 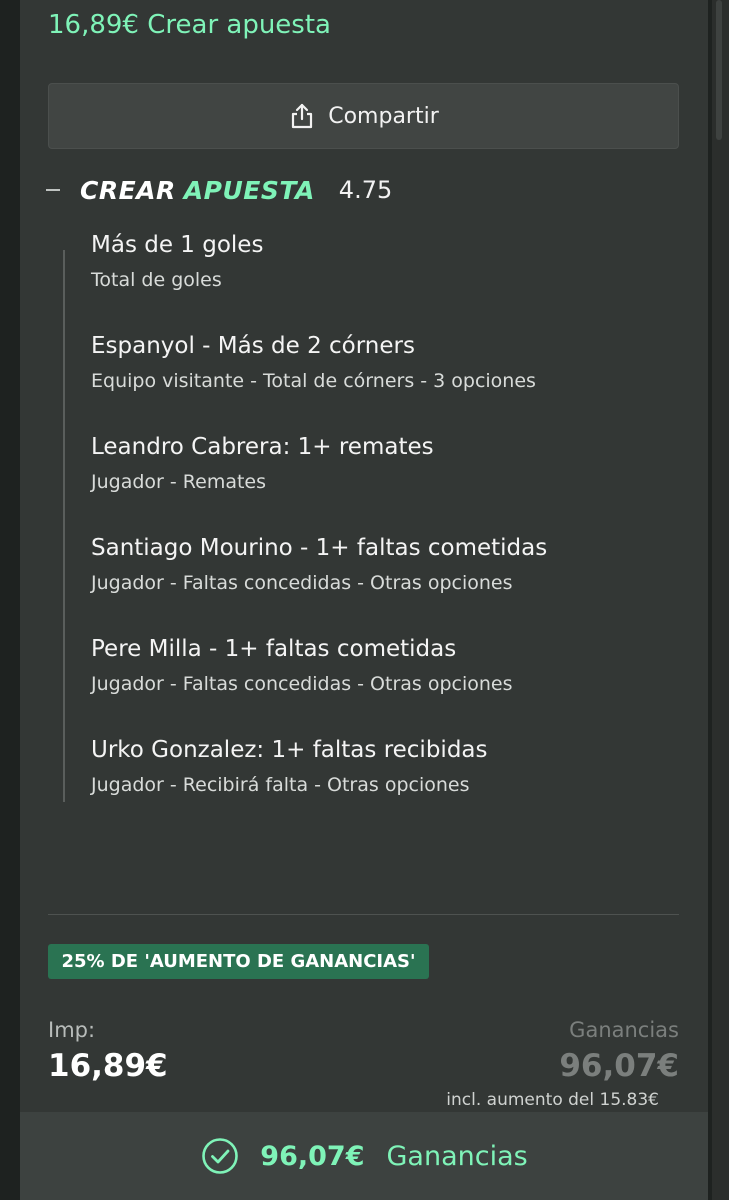 What do you see at coordinates (72, 1030) in the screenshot?
I see `stake-label: Imp:` at bounding box center [72, 1030].